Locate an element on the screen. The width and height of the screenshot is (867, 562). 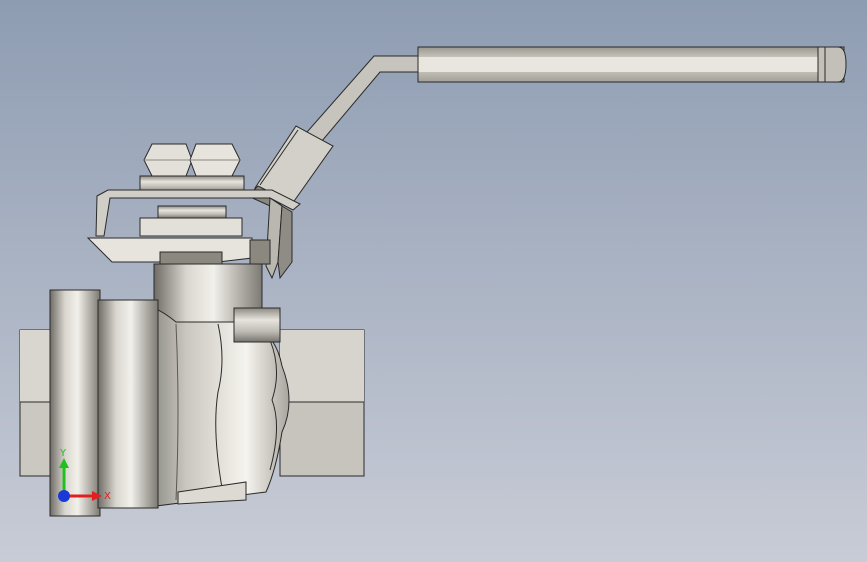
triad-y-label: Y is located at coordinates (63, 453).